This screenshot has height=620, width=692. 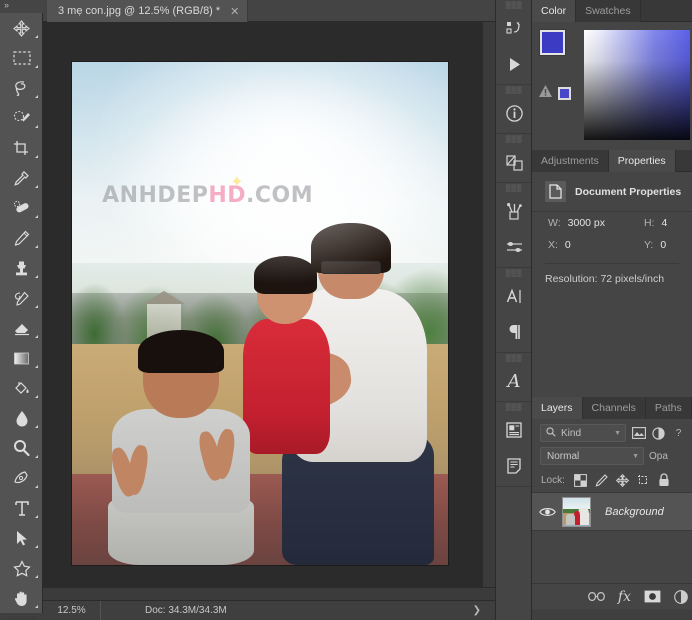 I want to click on tab-layers: Layers, so click(x=557, y=408).